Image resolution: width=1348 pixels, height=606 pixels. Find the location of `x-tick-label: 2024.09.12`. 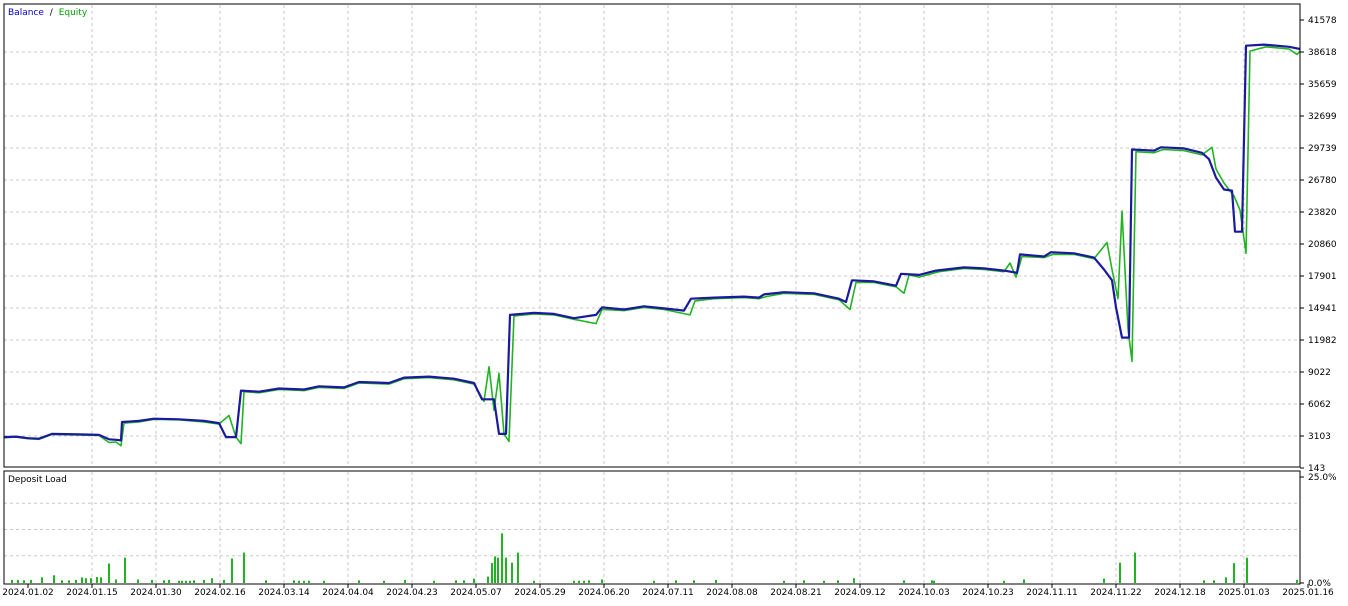

x-tick-label: 2024.09.12 is located at coordinates (860, 593).